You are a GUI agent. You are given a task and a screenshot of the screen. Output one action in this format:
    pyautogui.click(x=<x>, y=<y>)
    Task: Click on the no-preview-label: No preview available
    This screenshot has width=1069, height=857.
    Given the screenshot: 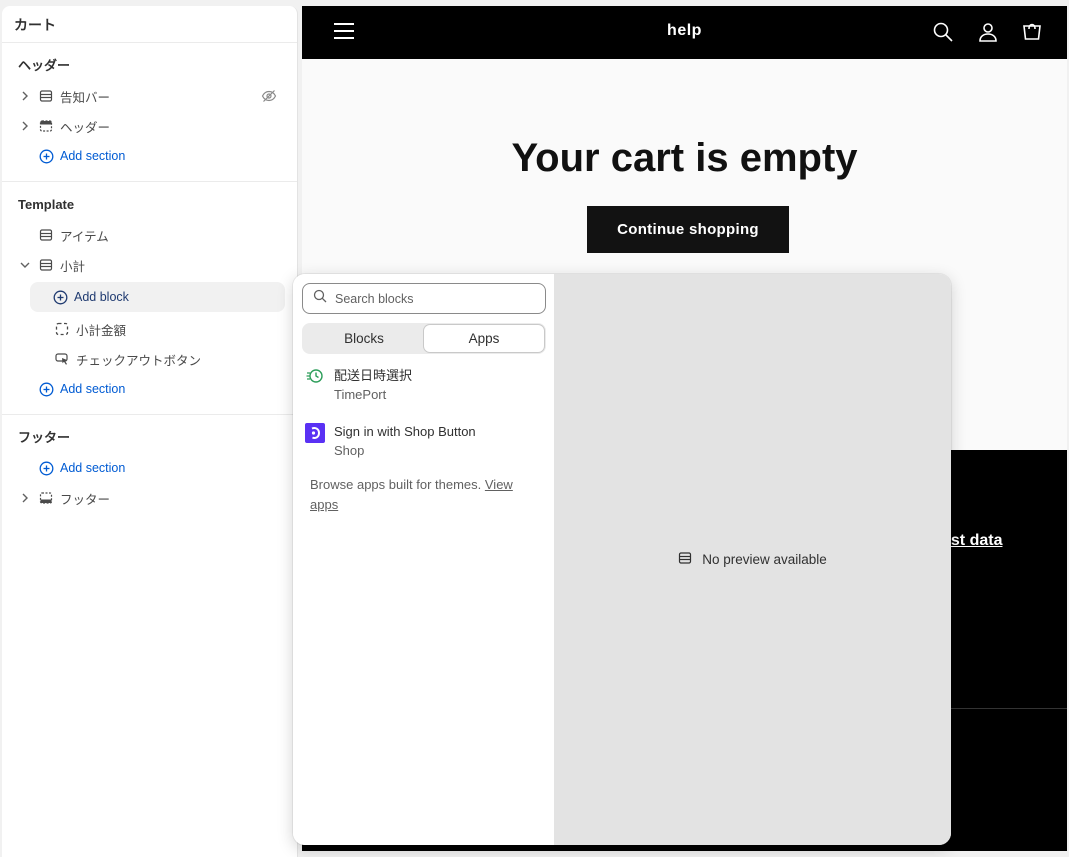 What is the action you would take?
    pyautogui.click(x=764, y=559)
    